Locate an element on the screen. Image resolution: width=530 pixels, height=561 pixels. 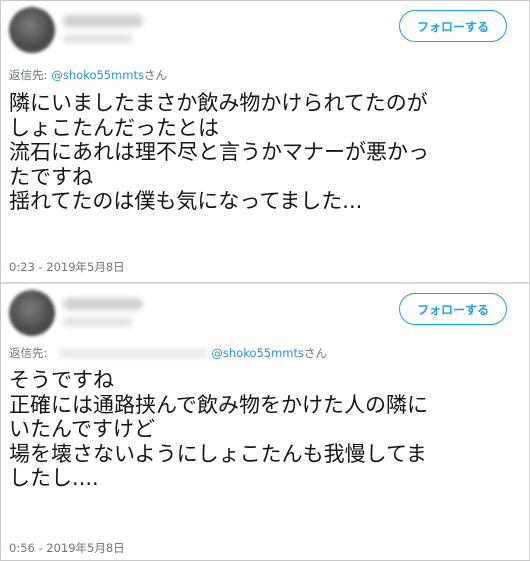
tweet-text-line: そうですね is located at coordinates (61, 380).